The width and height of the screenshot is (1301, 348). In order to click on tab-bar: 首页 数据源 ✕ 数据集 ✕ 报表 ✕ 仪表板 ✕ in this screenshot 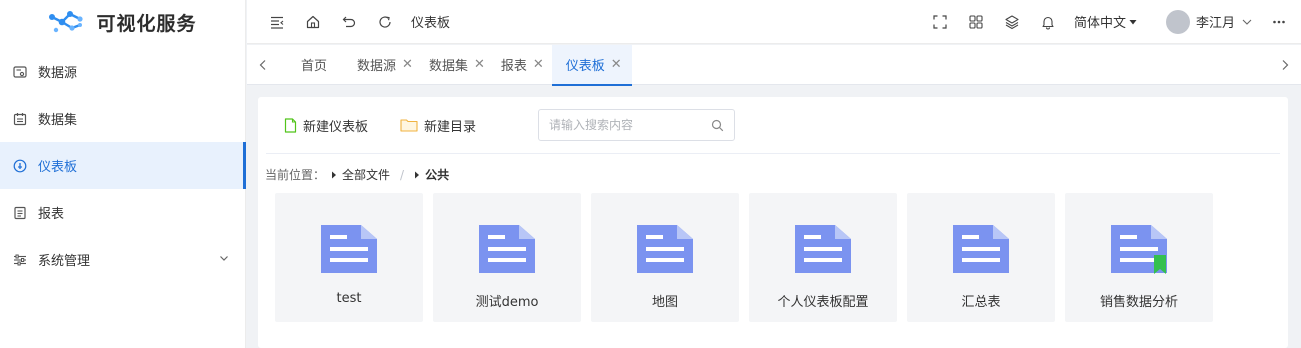, I will do `click(774, 65)`.